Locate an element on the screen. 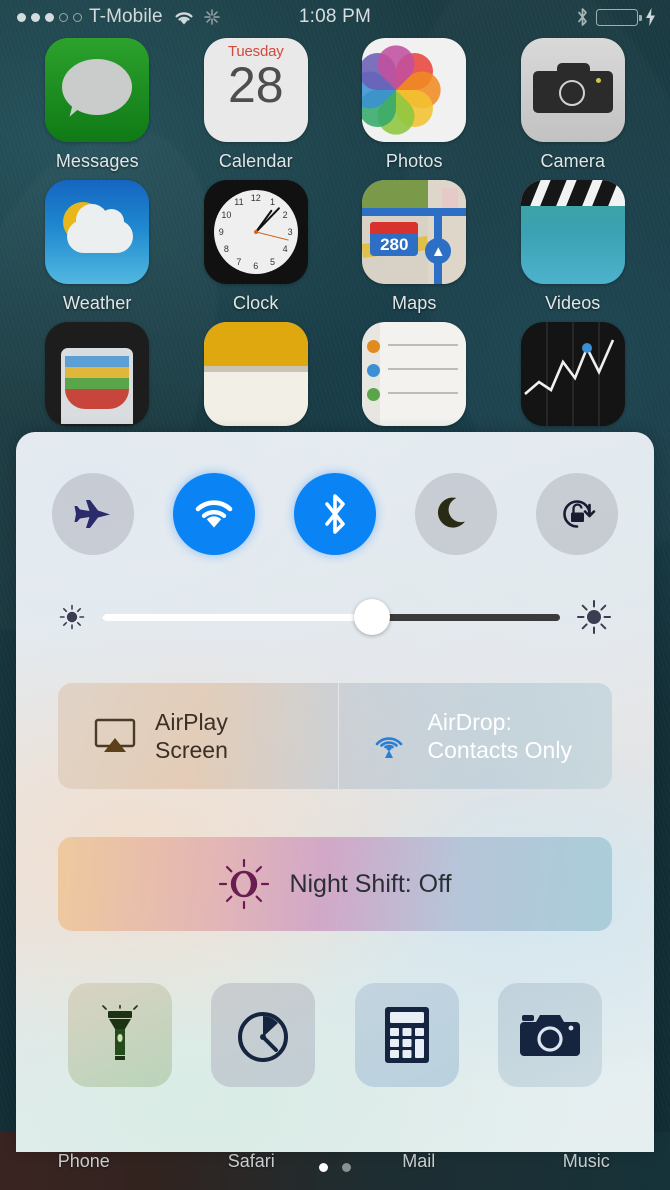 The image size is (670, 1190). bluetooth-toggle is located at coordinates (335, 514).